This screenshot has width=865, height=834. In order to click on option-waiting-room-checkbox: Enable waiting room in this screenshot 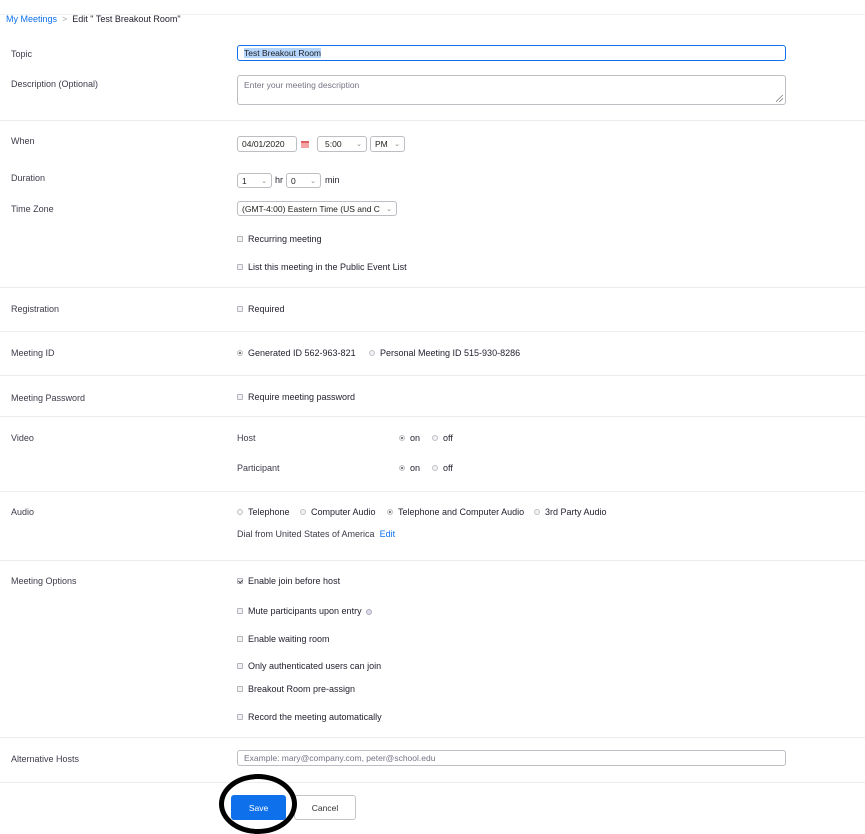, I will do `click(283, 639)`.